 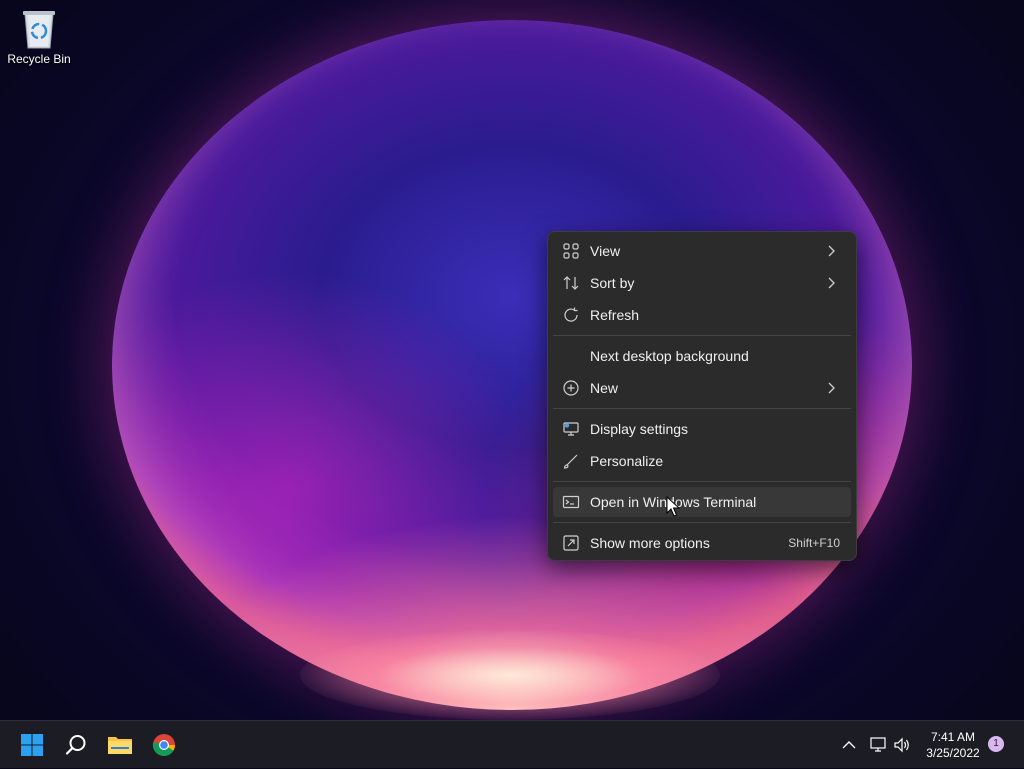 What do you see at coordinates (953, 737) in the screenshot?
I see `clock-time: 7:41 AM` at bounding box center [953, 737].